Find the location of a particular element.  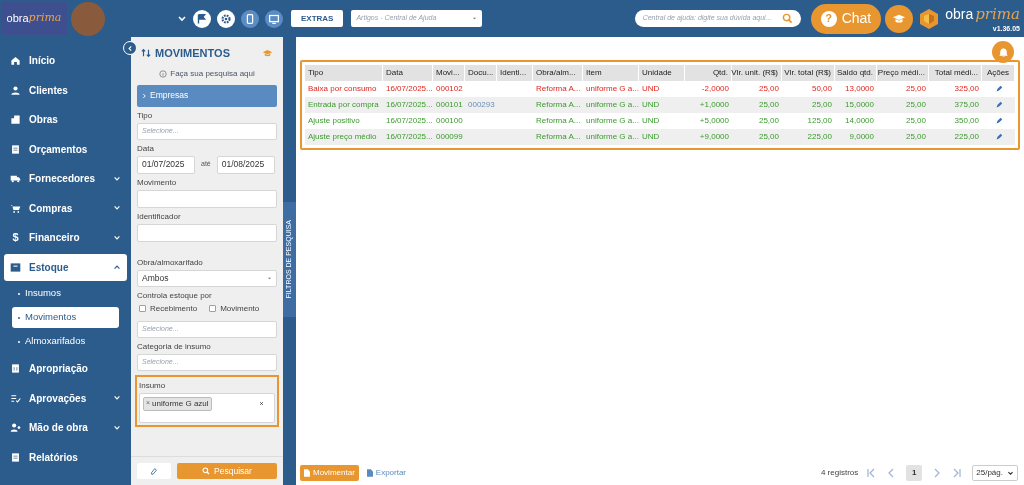

settings-button is located at coordinates (226, 18).